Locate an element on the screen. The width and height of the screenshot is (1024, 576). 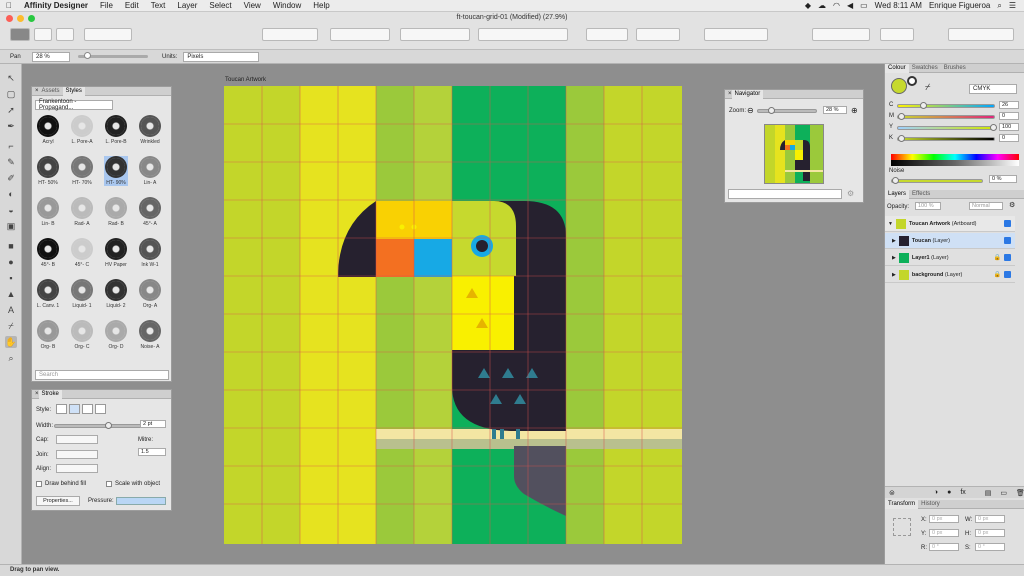
boolean-buttons is located at coordinates (607, 34).